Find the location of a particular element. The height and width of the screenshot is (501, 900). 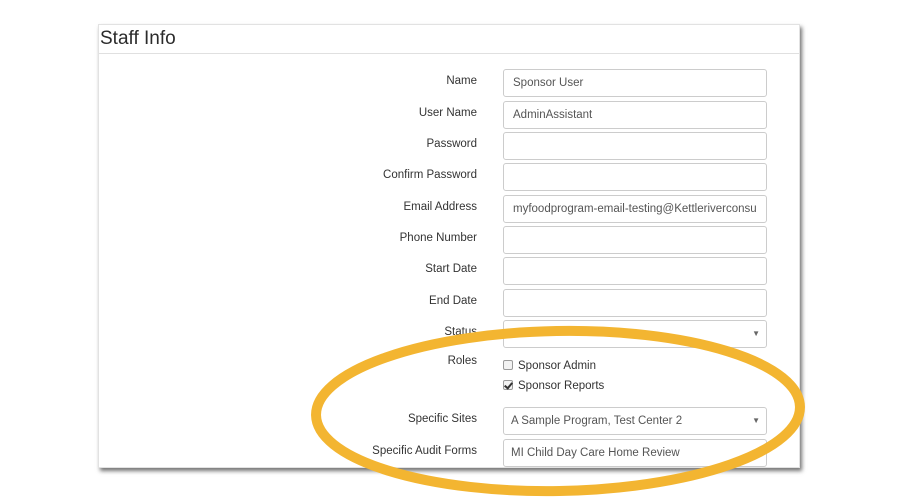

end-date-input is located at coordinates (635, 303).